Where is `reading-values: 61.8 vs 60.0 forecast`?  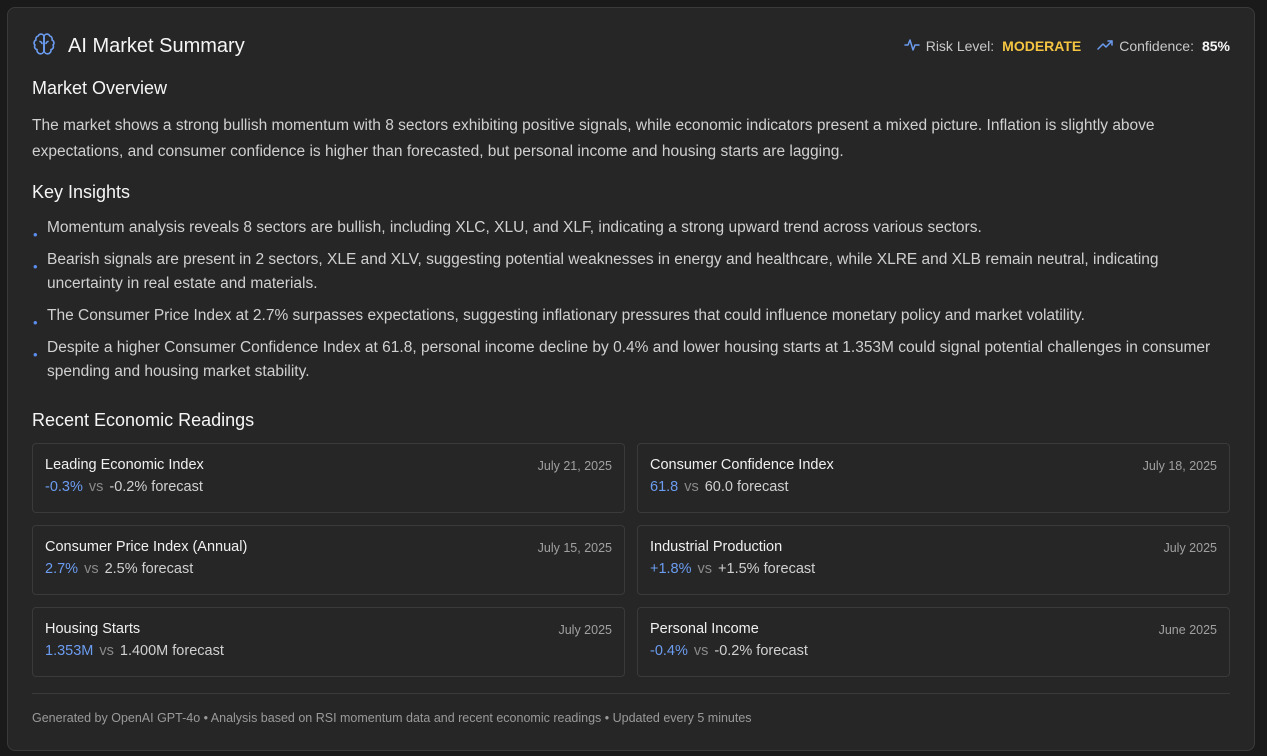
reading-values: 61.8 vs 60.0 forecast is located at coordinates (933, 487).